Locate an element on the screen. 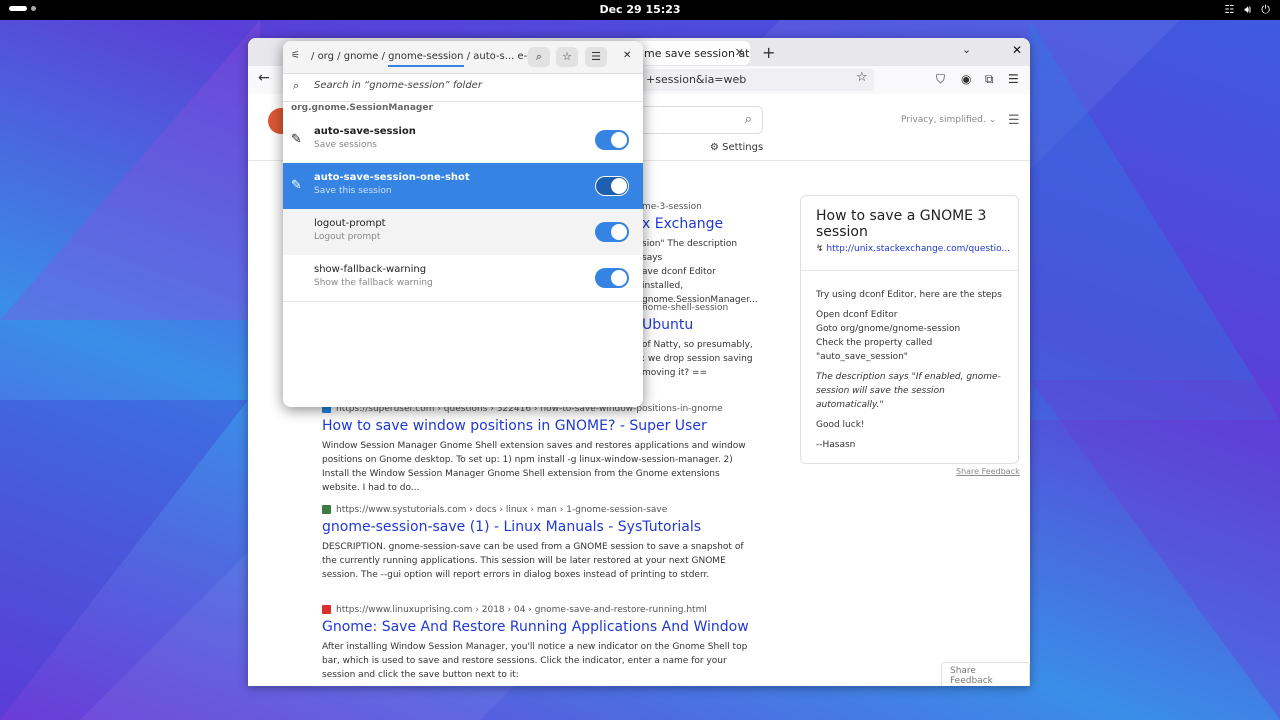 The height and width of the screenshot is (720, 1280). key-name: show-fallback-warning is located at coordinates (370, 269).